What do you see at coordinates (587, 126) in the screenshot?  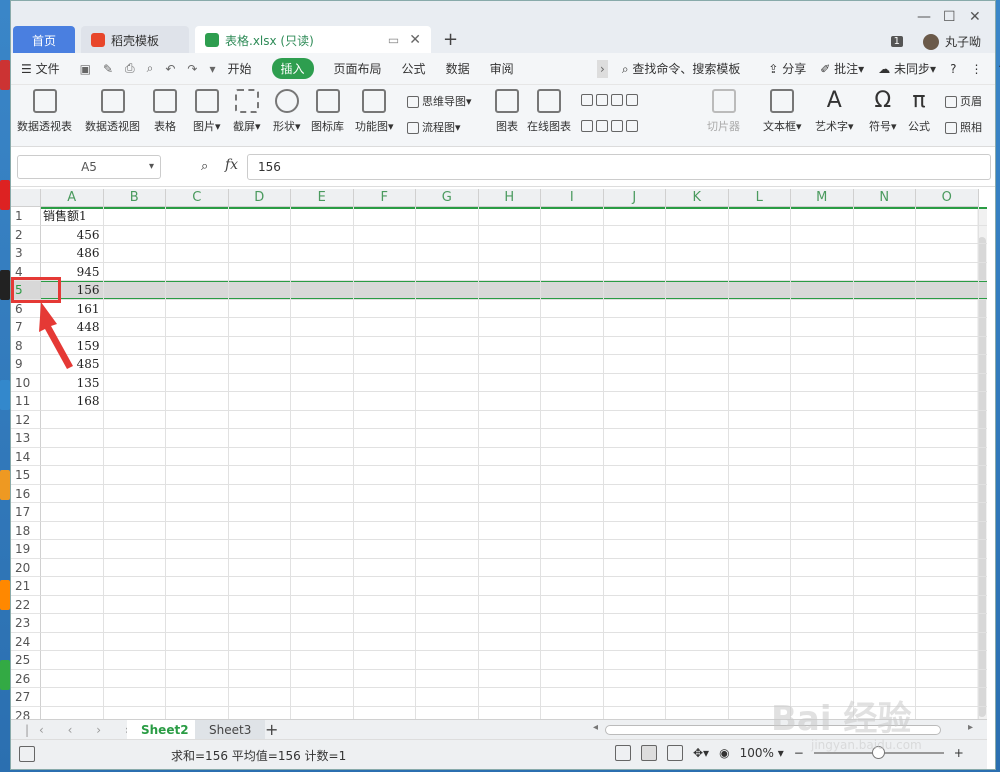 I see `area-chart-icon` at bounding box center [587, 126].